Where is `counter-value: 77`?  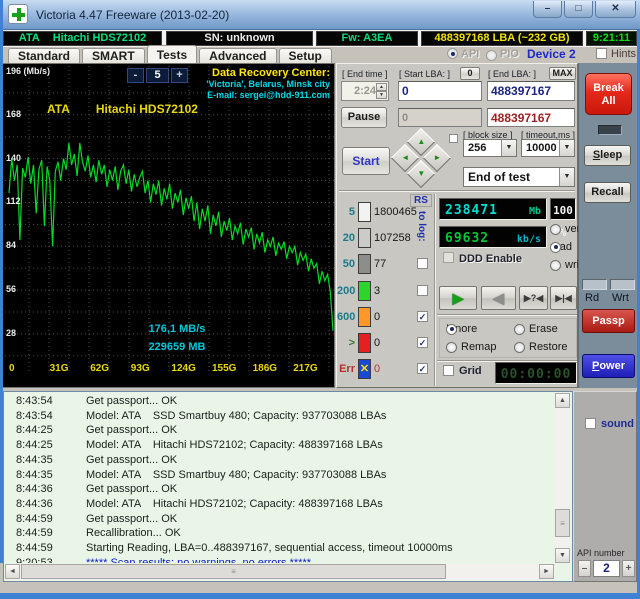
counter-value: 77 is located at coordinates (380, 264).